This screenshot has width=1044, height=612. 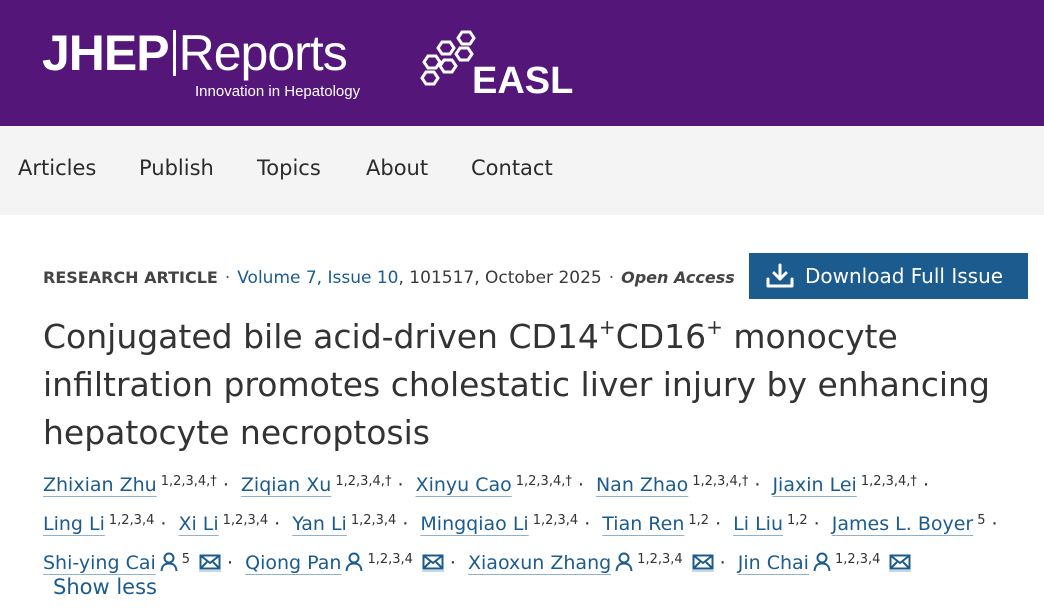 What do you see at coordinates (99, 563) in the screenshot?
I see `author-name-link: Shi-ying Cai` at bounding box center [99, 563].